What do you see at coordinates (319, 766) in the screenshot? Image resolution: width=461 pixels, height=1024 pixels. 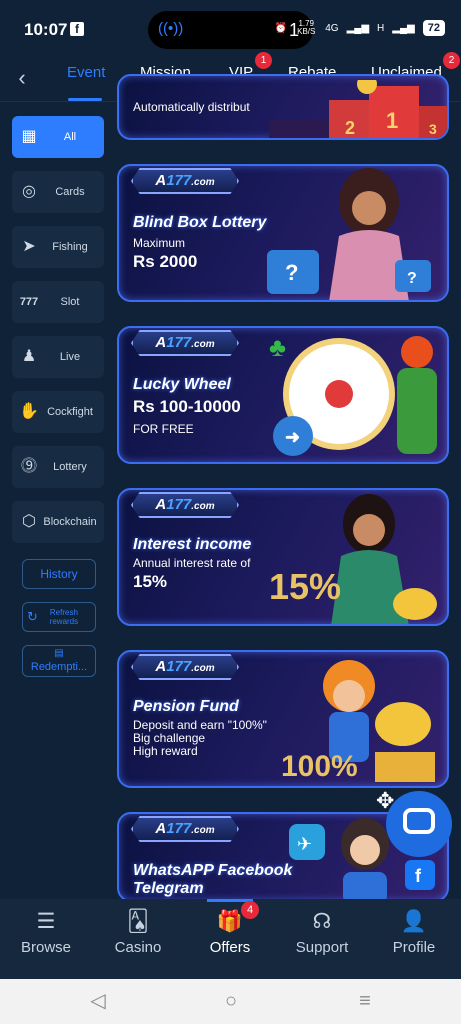 I see `percent-art-text: 100%` at bounding box center [319, 766].